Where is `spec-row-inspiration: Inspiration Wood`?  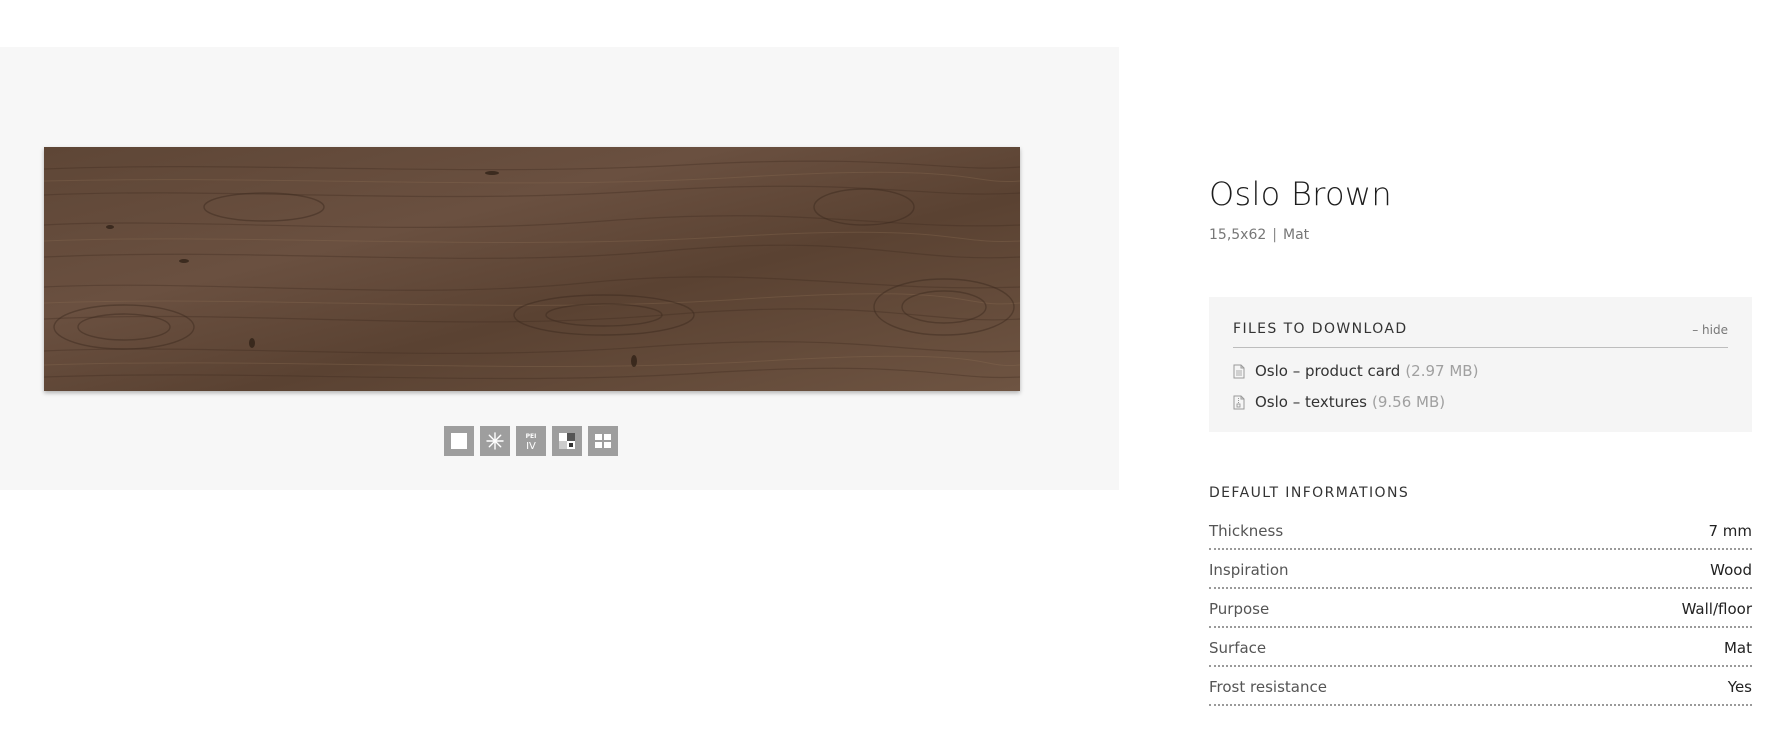 spec-row-inspiration: Inspiration Wood is located at coordinates (1480, 575).